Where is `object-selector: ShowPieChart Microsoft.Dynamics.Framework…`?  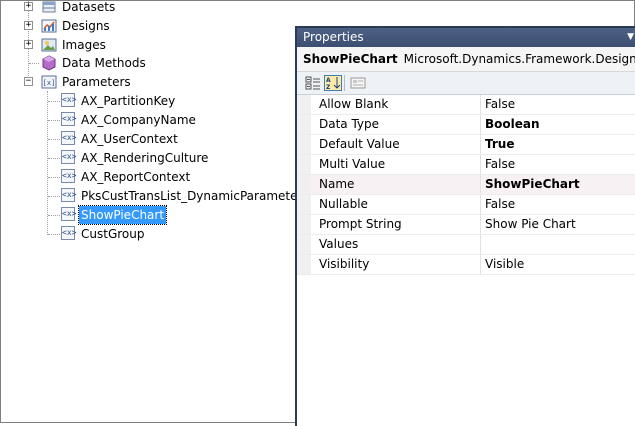 object-selector: ShowPieChart Microsoft.Dynamics.Framework… is located at coordinates (466, 59).